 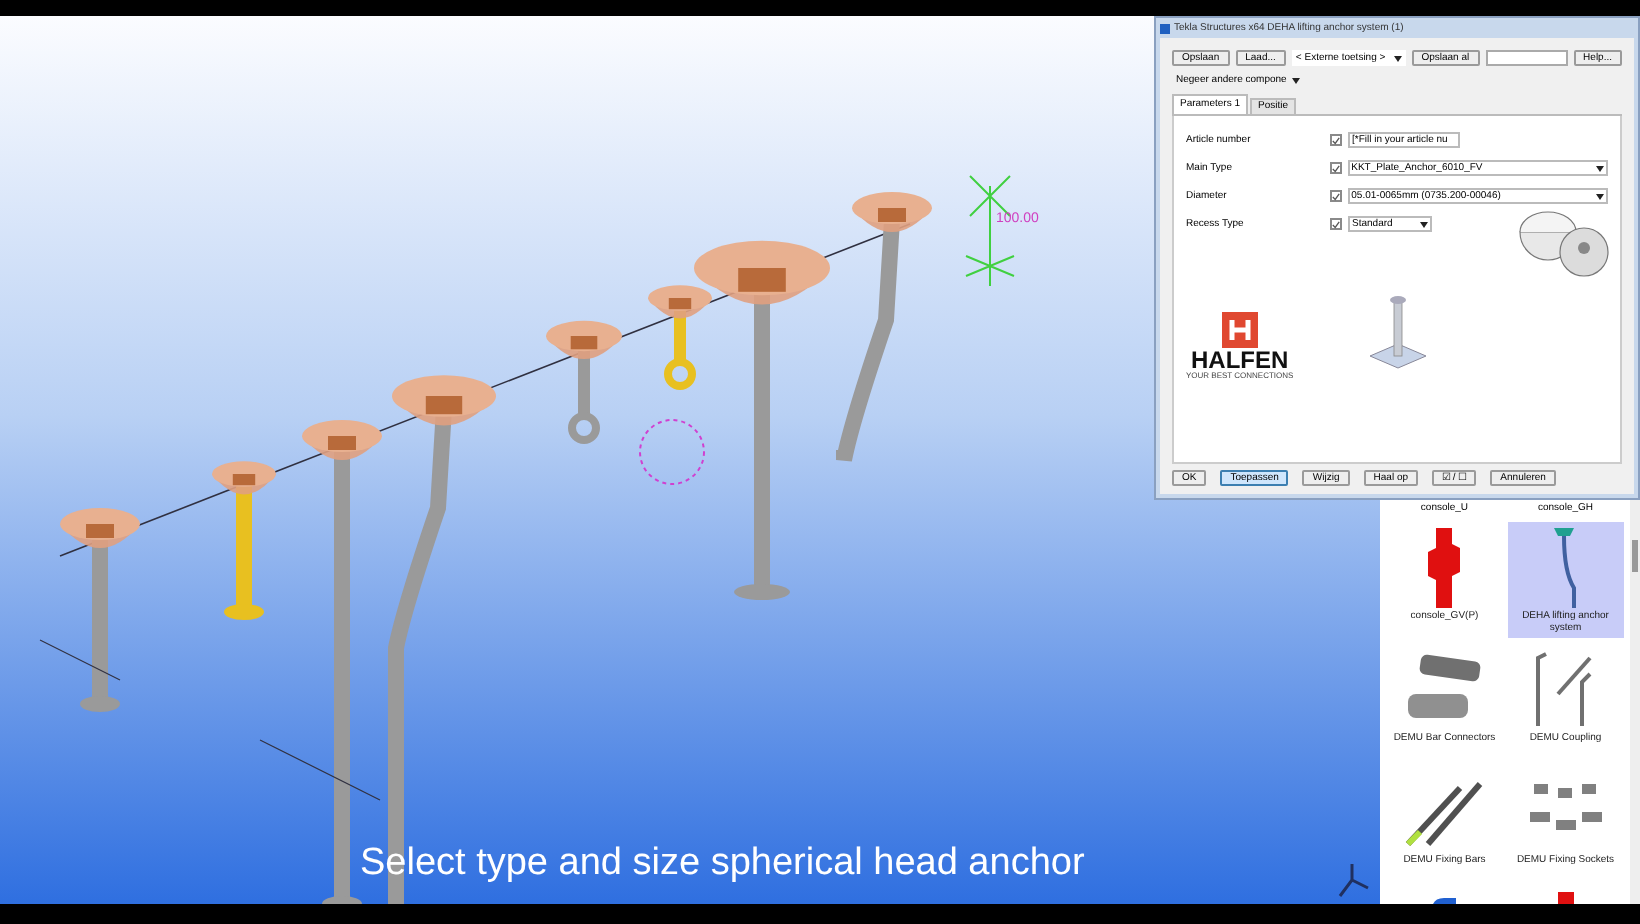 I want to click on logo-icon, so click(x=1239, y=330).